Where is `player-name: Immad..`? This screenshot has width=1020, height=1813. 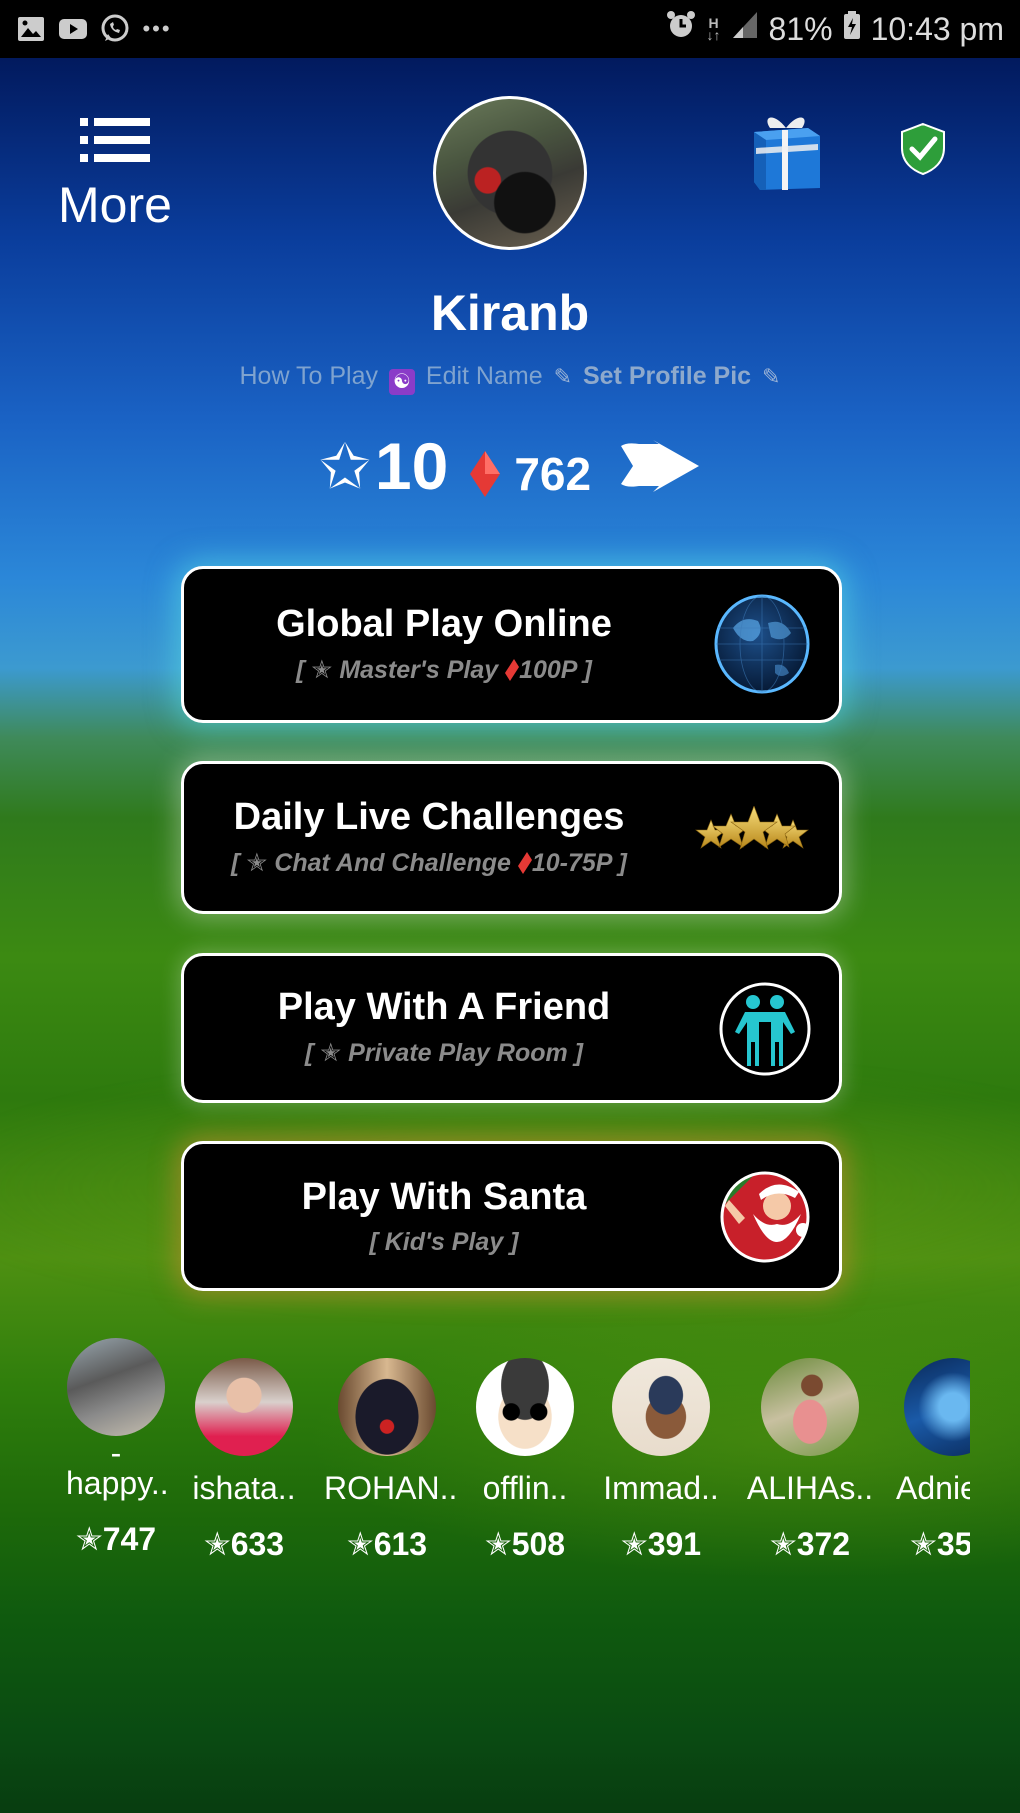 player-name: Immad.. is located at coordinates (661, 1488).